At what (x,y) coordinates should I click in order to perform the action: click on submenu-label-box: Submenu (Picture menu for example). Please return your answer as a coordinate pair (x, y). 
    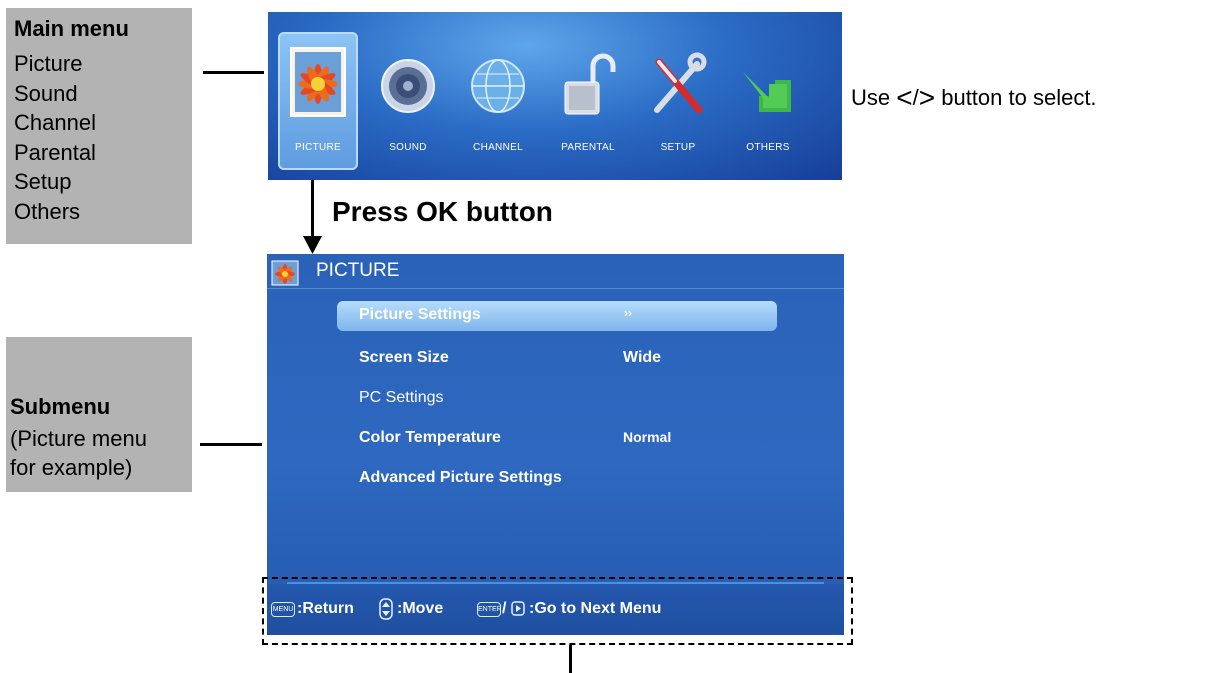
    Looking at the image, I should click on (99, 414).